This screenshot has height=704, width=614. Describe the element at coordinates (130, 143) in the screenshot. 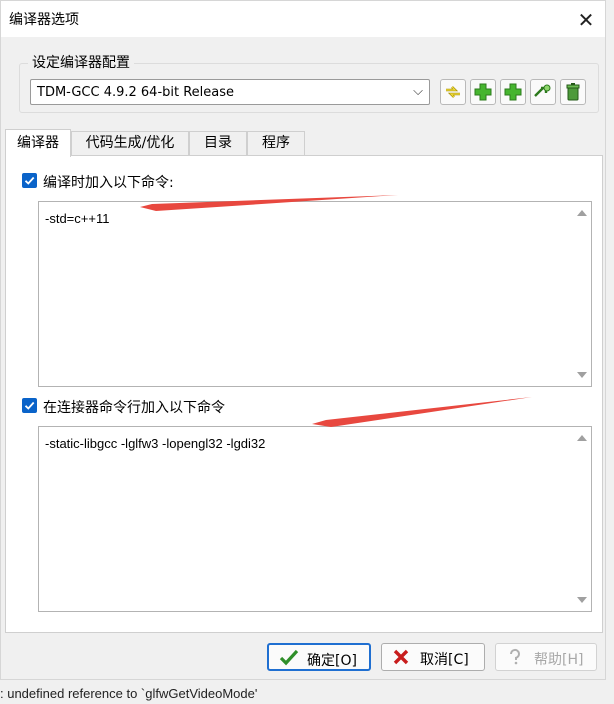

I see `tab-codegen-optimize: 代码生成/优化` at that location.